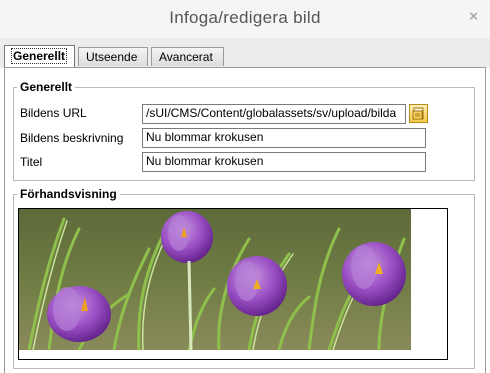 This screenshot has height=373, width=490. I want to click on description-input: Nu blommar krokusen, so click(284, 138).